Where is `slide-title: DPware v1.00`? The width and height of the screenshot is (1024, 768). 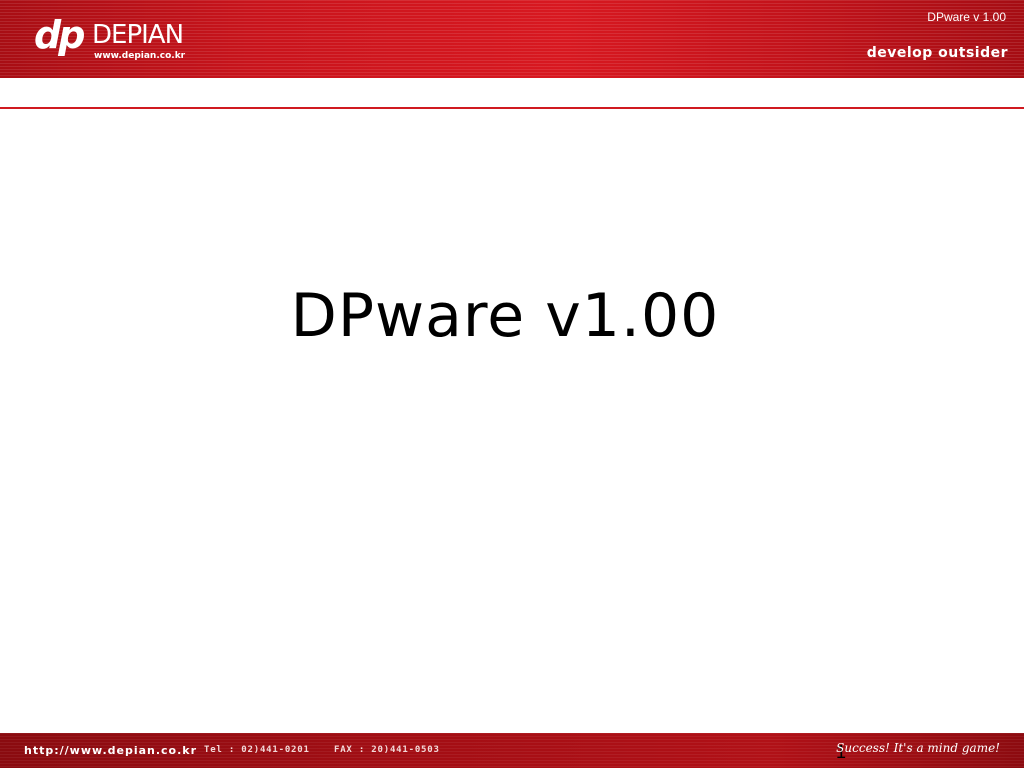
slide-title: DPware v1.00 is located at coordinates (505, 316).